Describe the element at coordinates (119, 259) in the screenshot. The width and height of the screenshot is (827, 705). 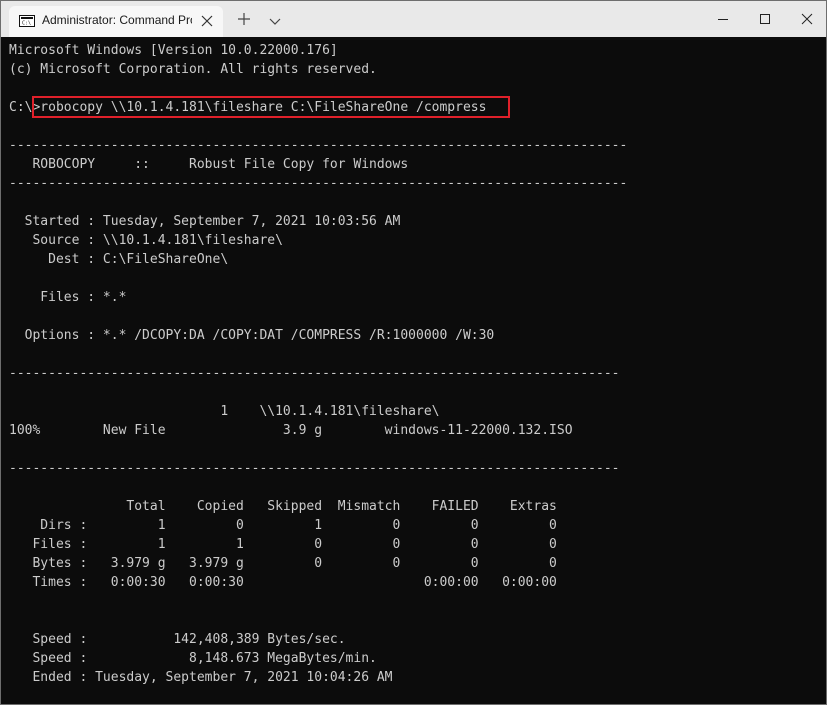
I see `dest-line: Dest : C:\FileShareOne\` at that location.